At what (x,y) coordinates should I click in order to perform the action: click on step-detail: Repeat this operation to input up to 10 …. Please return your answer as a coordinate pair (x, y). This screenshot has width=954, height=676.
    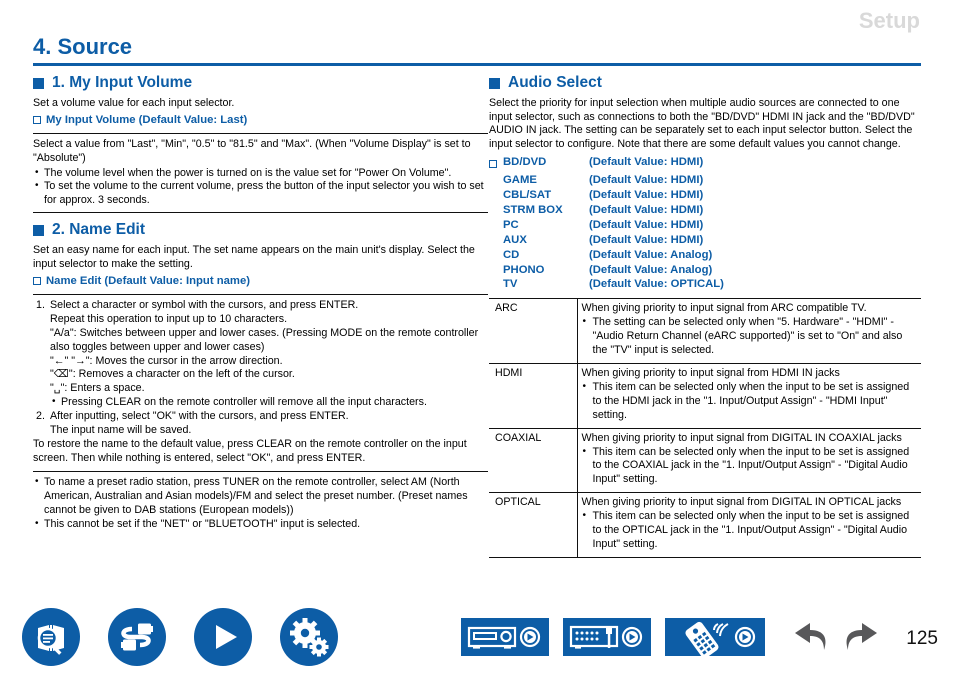
    Looking at the image, I should click on (169, 318).